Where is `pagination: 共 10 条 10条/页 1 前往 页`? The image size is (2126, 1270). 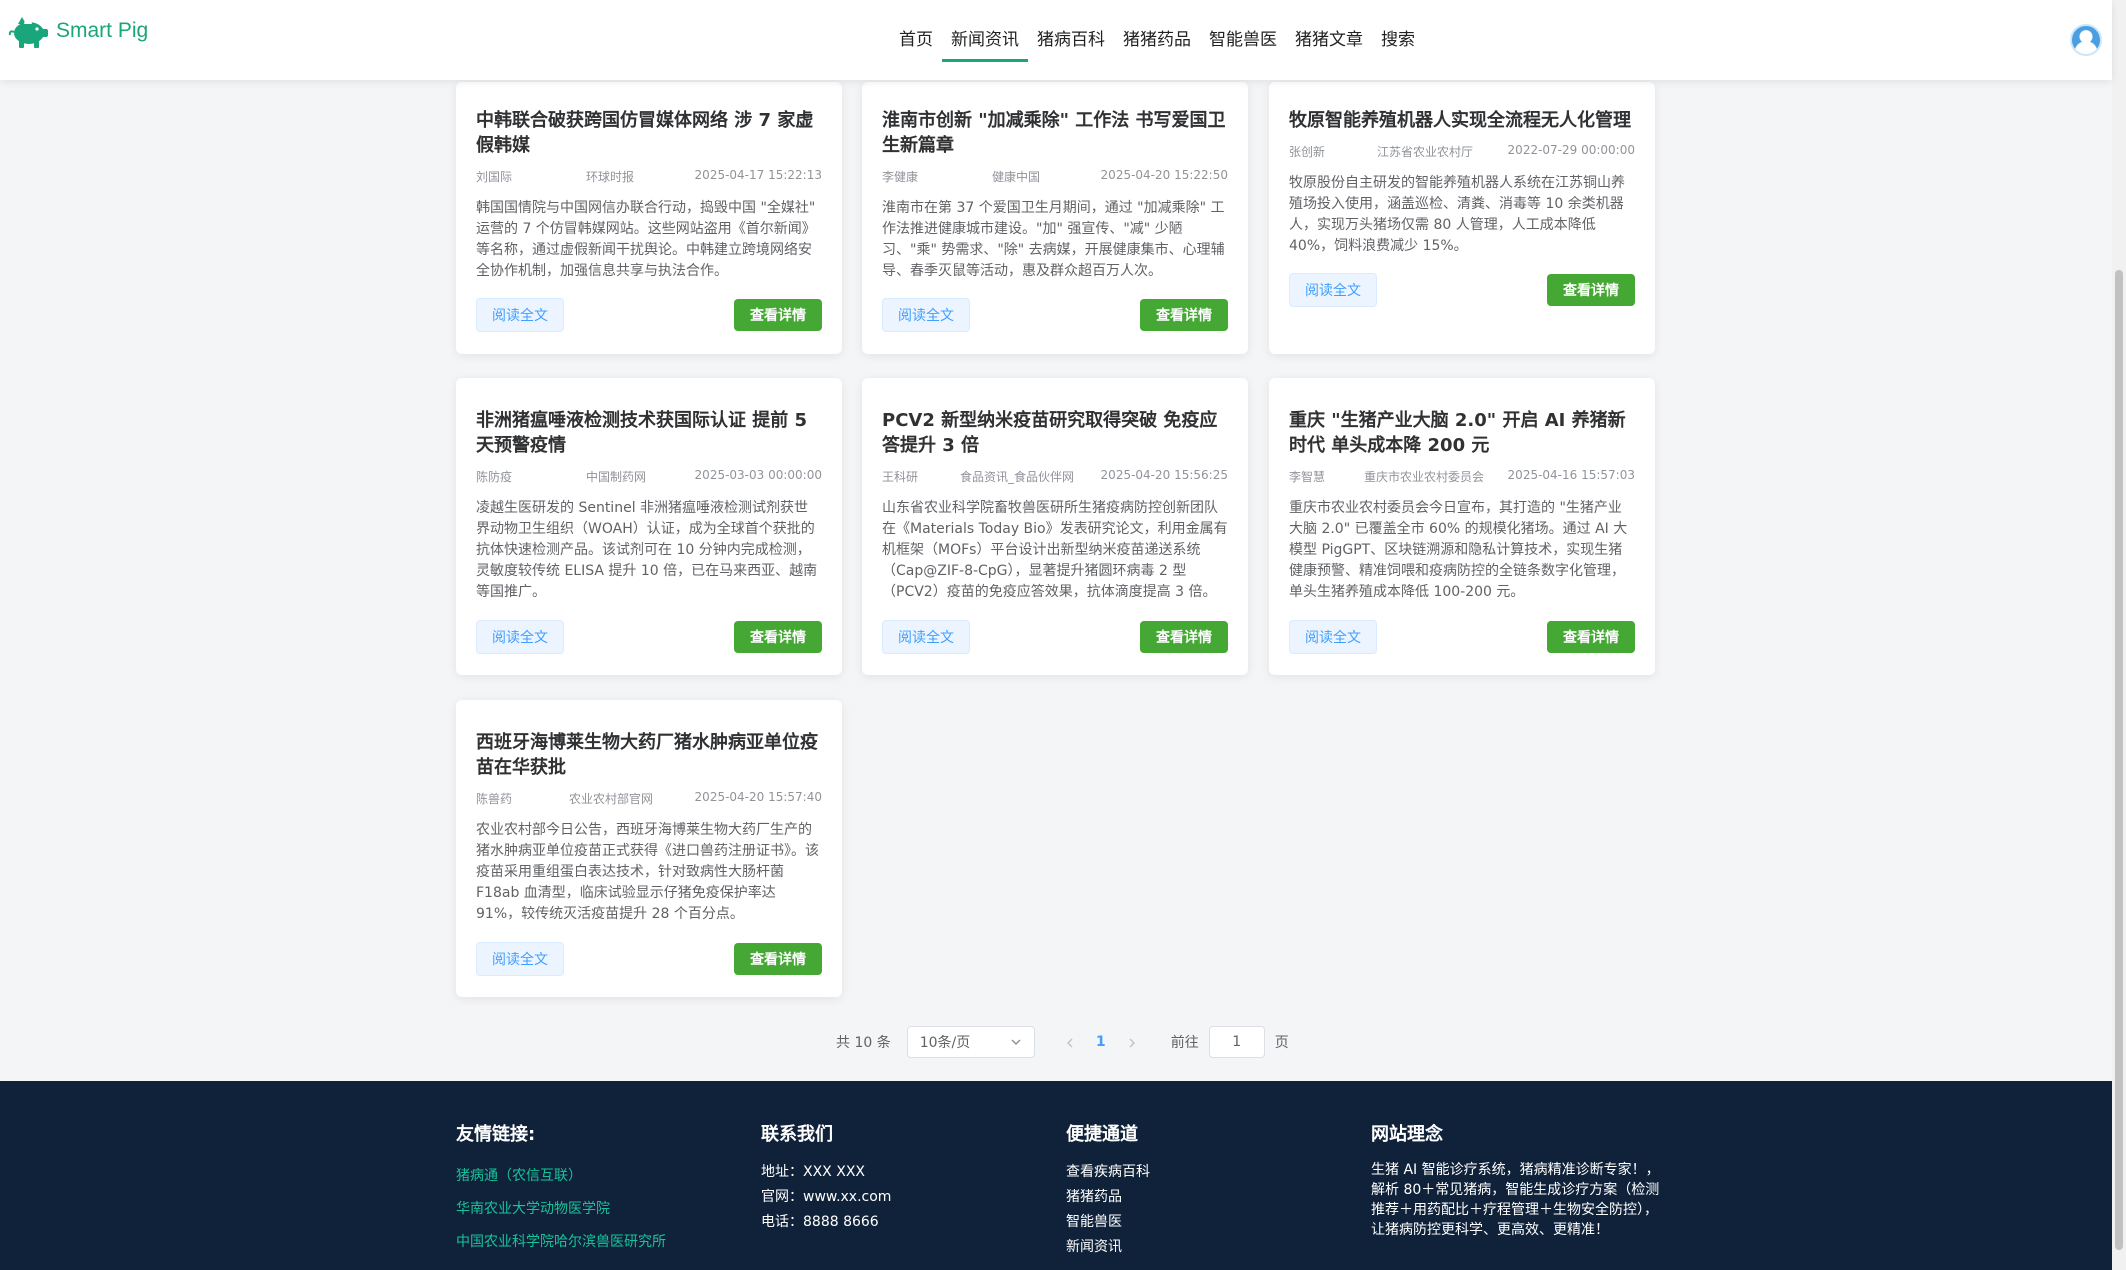 pagination: 共 10 条 10条/页 1 前往 页 is located at coordinates (1062, 1042).